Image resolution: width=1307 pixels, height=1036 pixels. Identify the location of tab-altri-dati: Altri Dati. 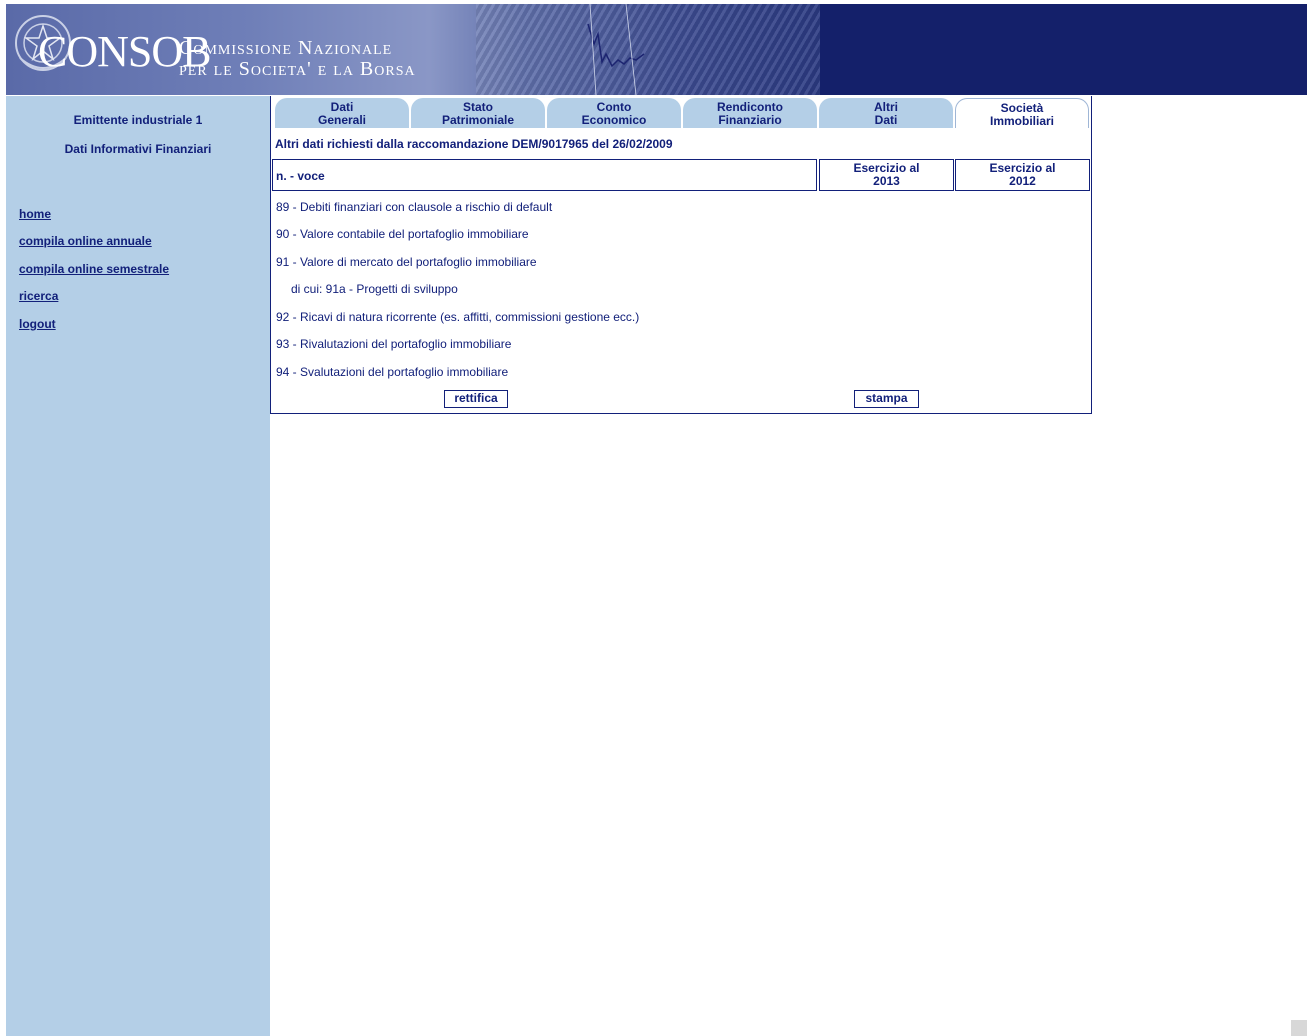
(886, 113).